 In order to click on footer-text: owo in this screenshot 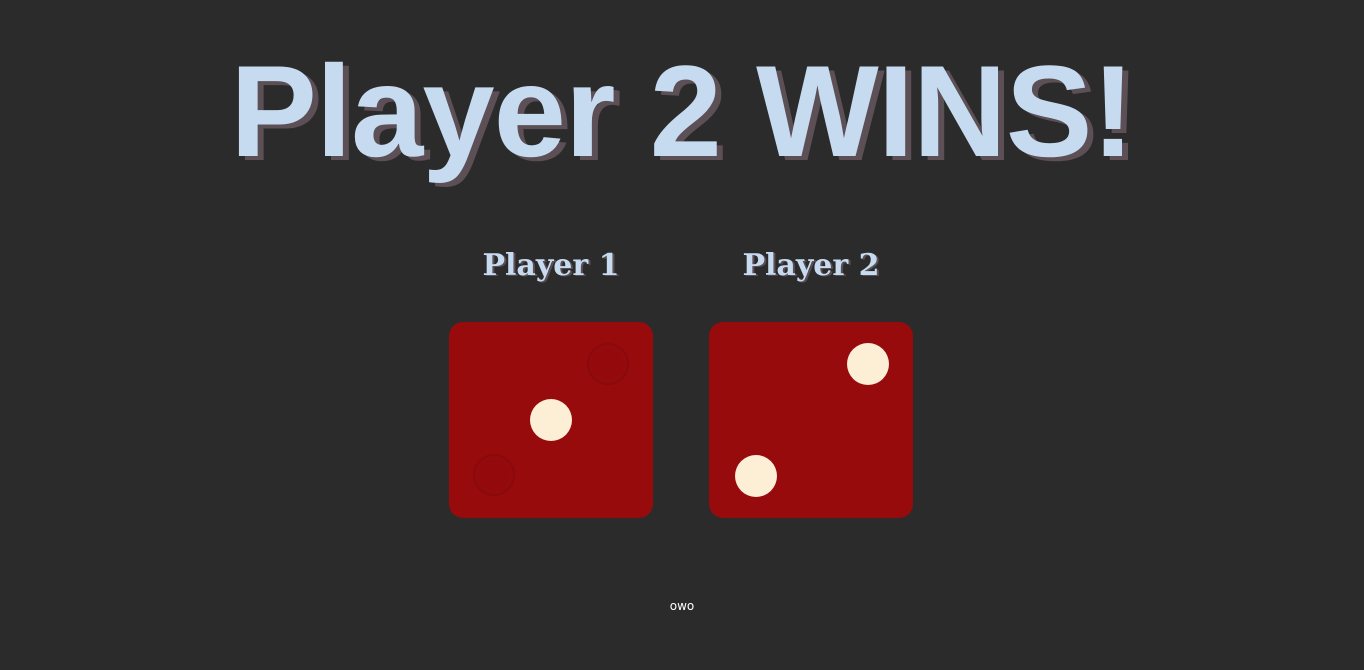, I will do `click(682, 606)`.